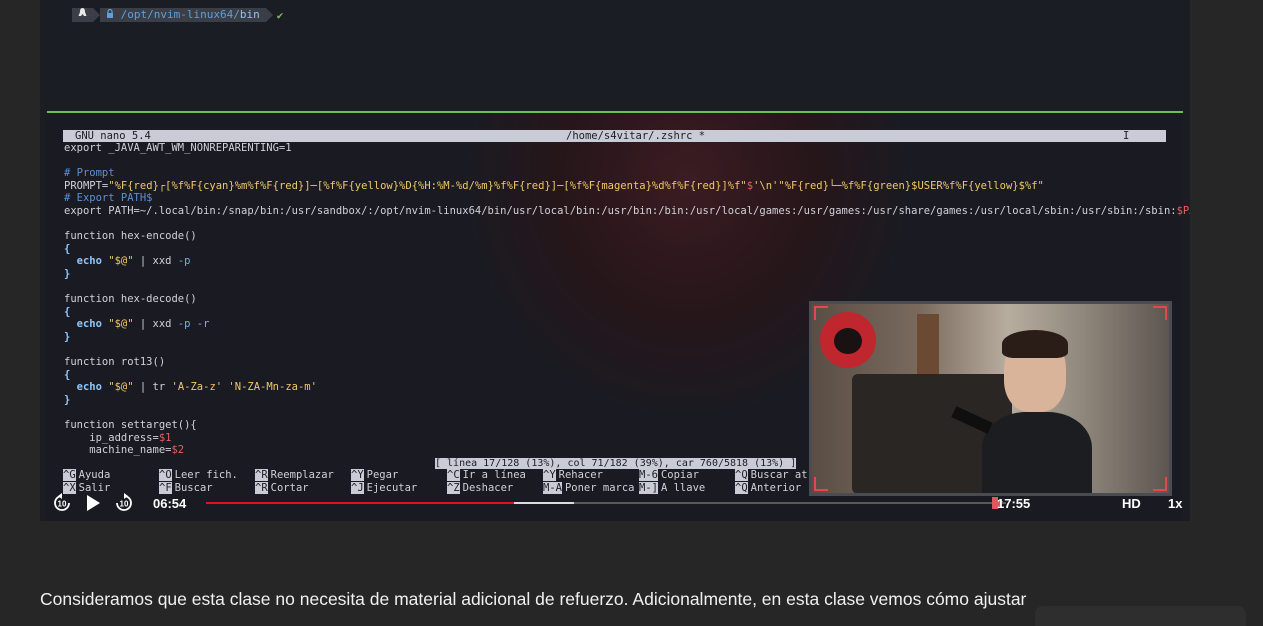 Image resolution: width=1263 pixels, height=626 pixels. Describe the element at coordinates (679, 475) in the screenshot. I see `shortcut-label: Copiar` at that location.